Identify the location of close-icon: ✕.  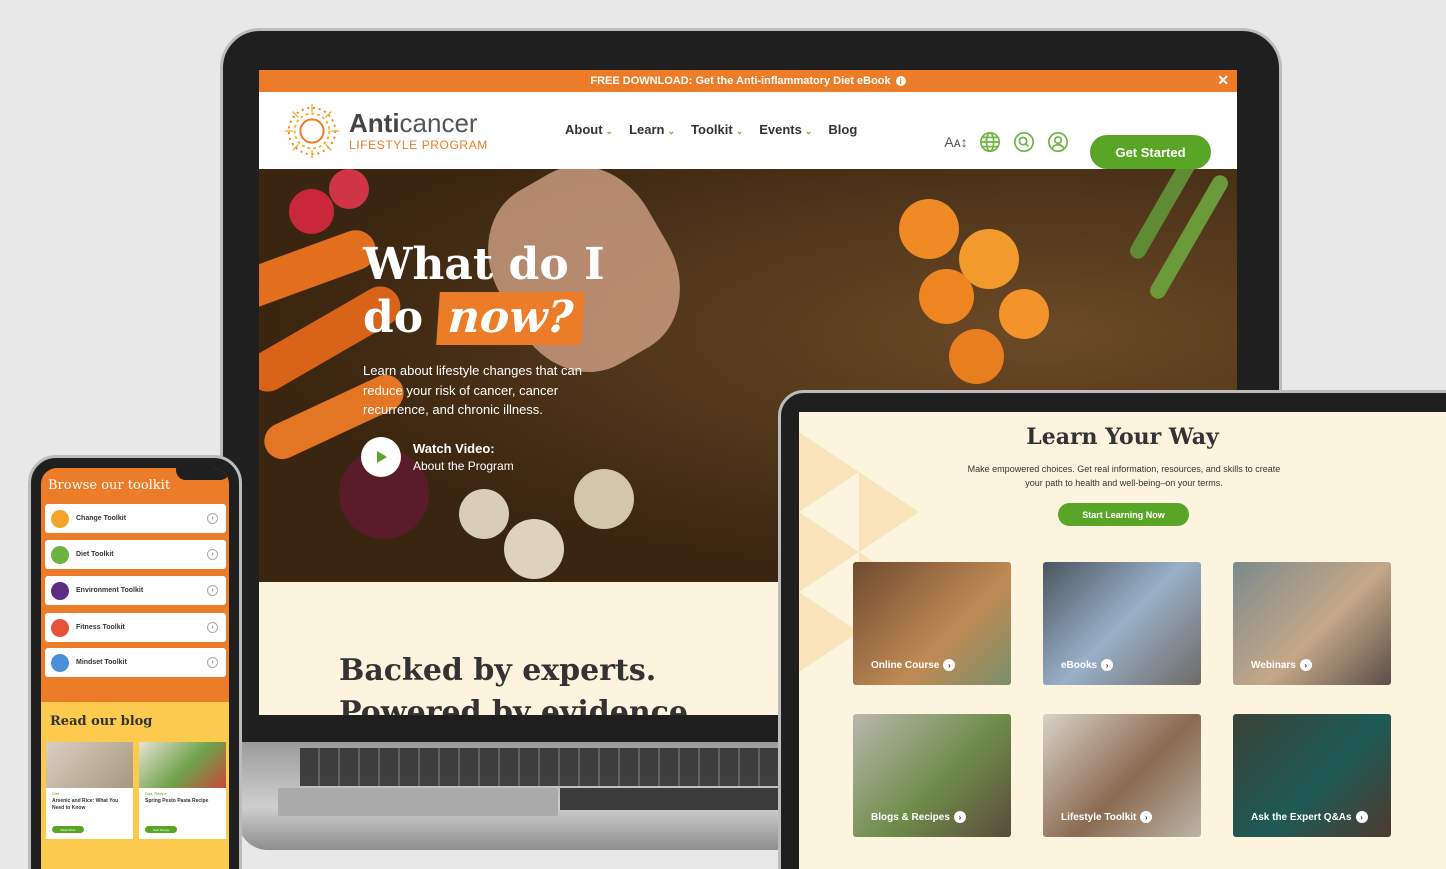
(1223, 80).